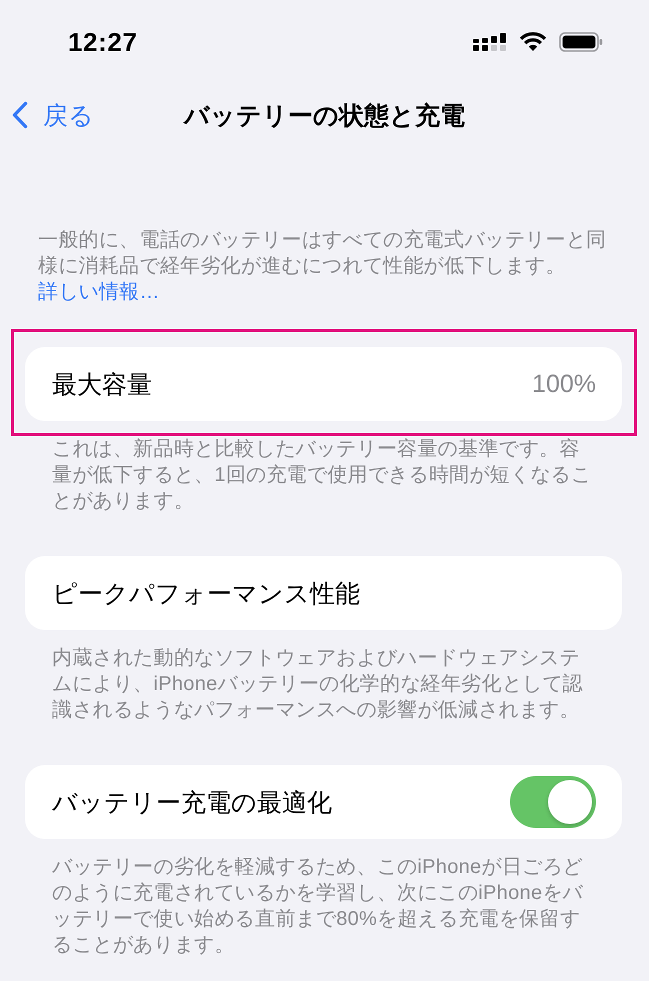 This screenshot has width=649, height=981. What do you see at coordinates (102, 385) in the screenshot?
I see `row-label: 最大容量` at bounding box center [102, 385].